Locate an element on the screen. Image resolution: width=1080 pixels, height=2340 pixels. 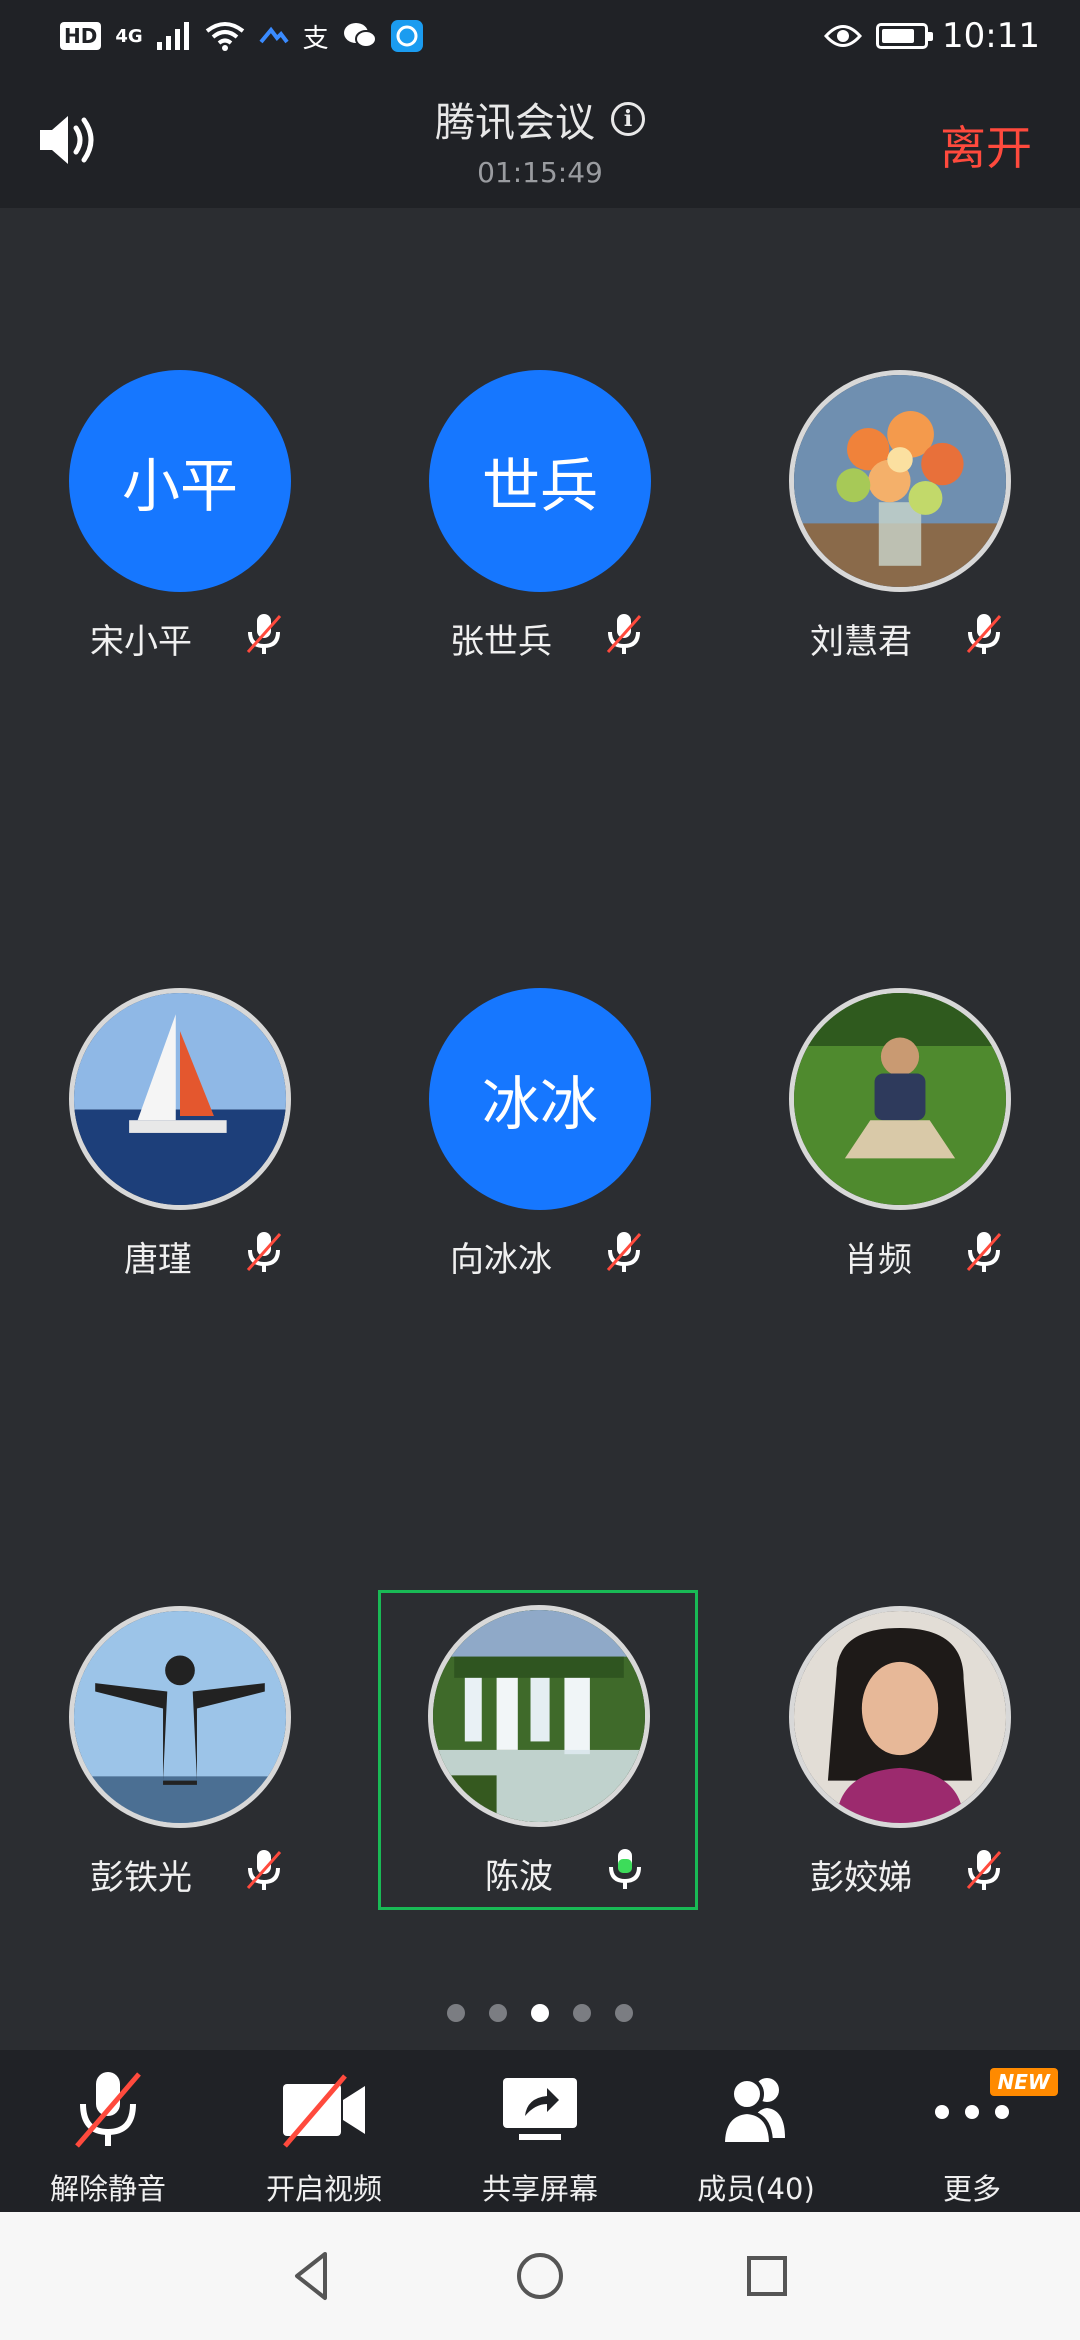
participant-tile: 世兵 张世兵 is located at coordinates (540, 516).